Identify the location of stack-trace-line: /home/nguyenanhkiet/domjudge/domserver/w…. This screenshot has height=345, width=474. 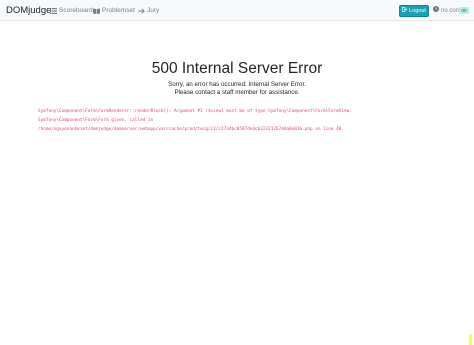
(190, 129).